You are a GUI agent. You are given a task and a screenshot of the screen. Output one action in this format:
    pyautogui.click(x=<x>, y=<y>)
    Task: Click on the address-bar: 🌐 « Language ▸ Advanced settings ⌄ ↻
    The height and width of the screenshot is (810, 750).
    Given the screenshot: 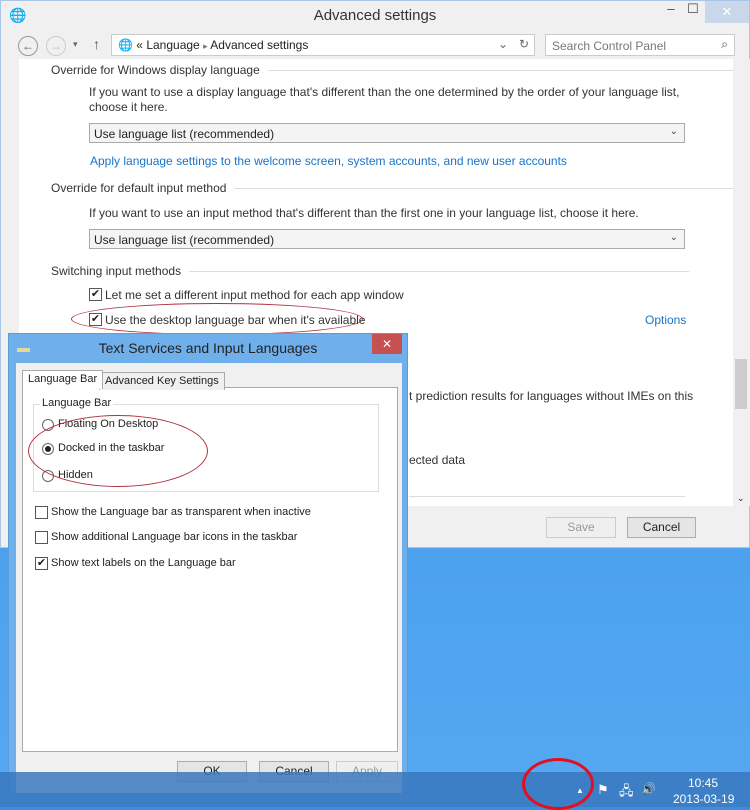 What is the action you would take?
    pyautogui.click(x=323, y=45)
    